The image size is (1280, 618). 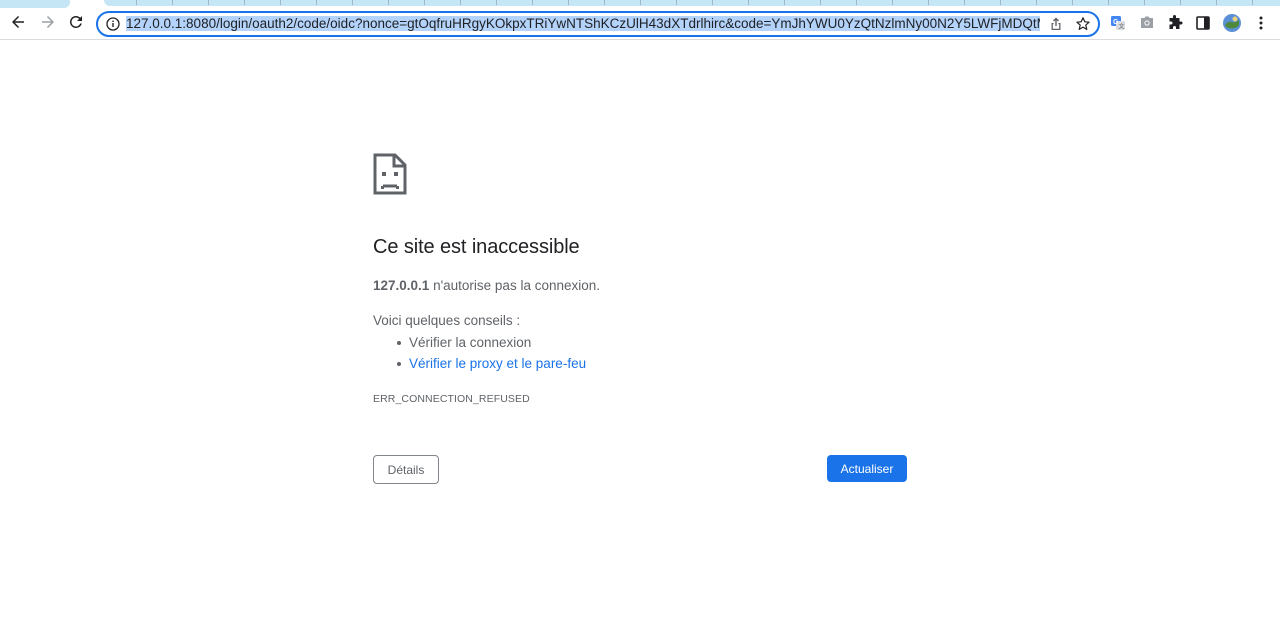 I want to click on side-panel-icon, so click(x=1203, y=23).